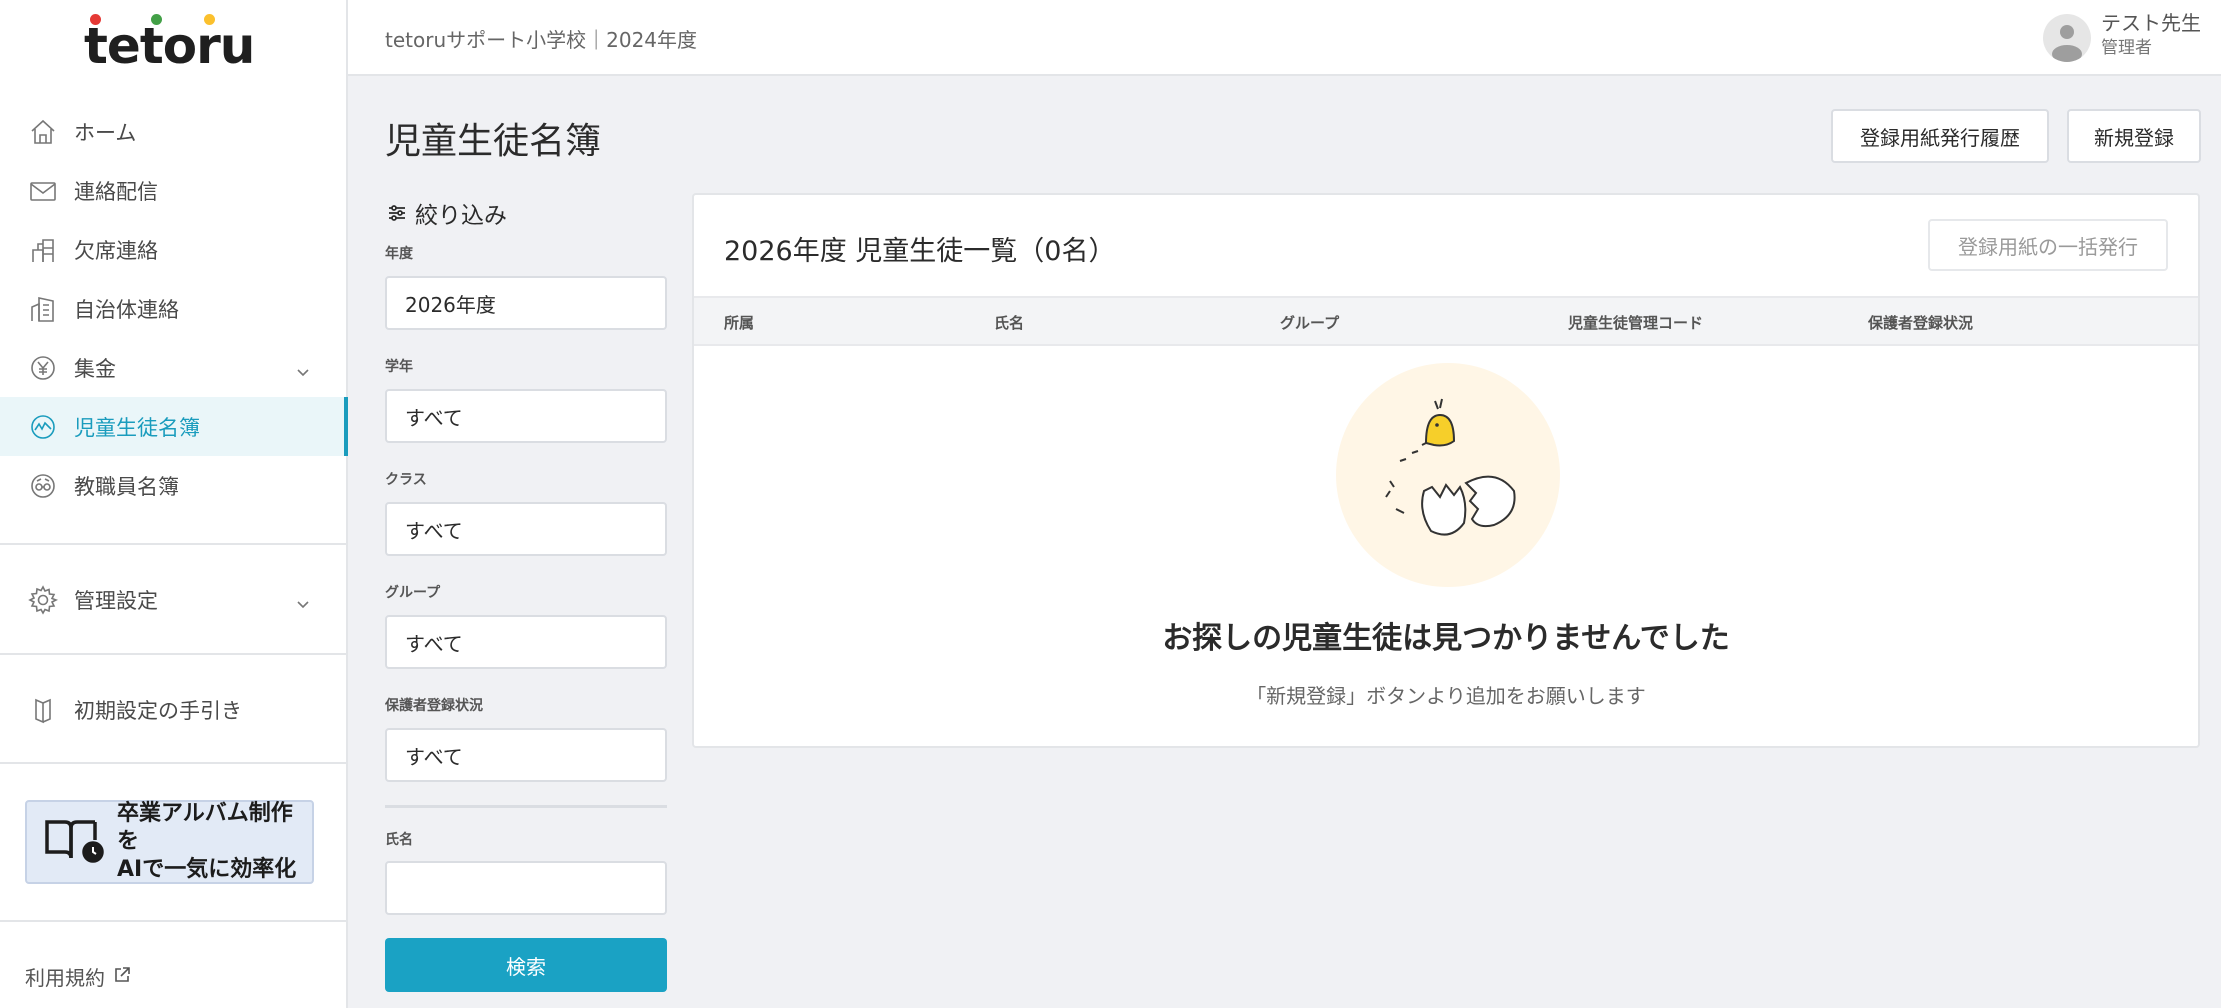 Image resolution: width=2221 pixels, height=1008 pixels. What do you see at coordinates (1284, 38) in the screenshot?
I see `top-bar: tetoruサポート小学校｜2024年度 テスト先生 管理者` at bounding box center [1284, 38].